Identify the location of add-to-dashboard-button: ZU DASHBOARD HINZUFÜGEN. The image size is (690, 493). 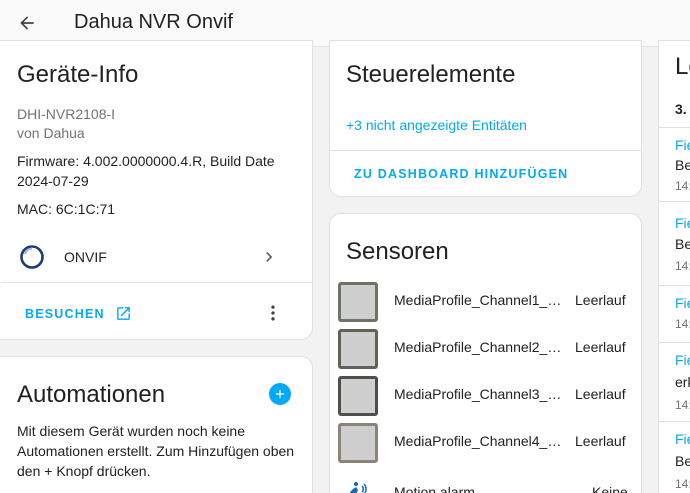
(461, 174).